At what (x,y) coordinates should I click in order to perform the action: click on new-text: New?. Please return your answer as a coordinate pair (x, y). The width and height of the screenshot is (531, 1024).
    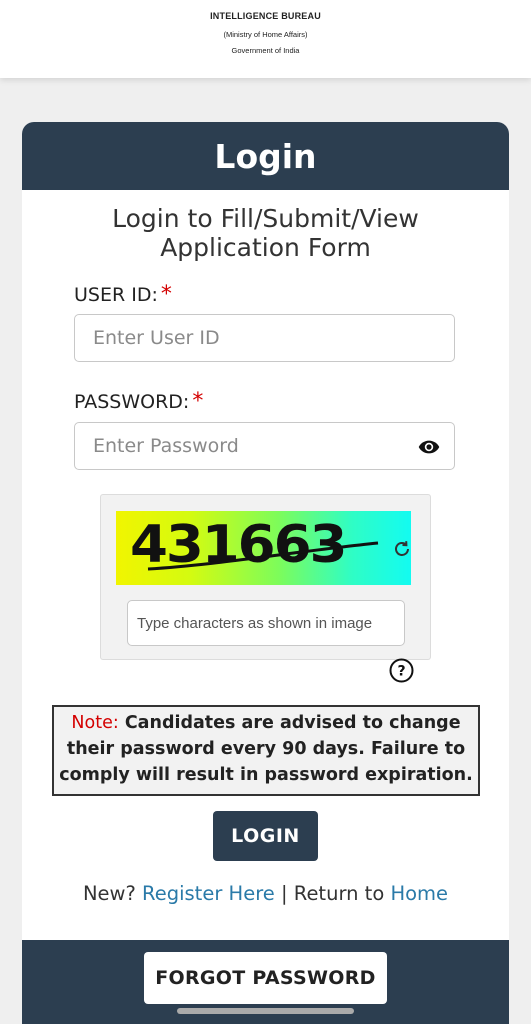
    Looking at the image, I should click on (109, 893).